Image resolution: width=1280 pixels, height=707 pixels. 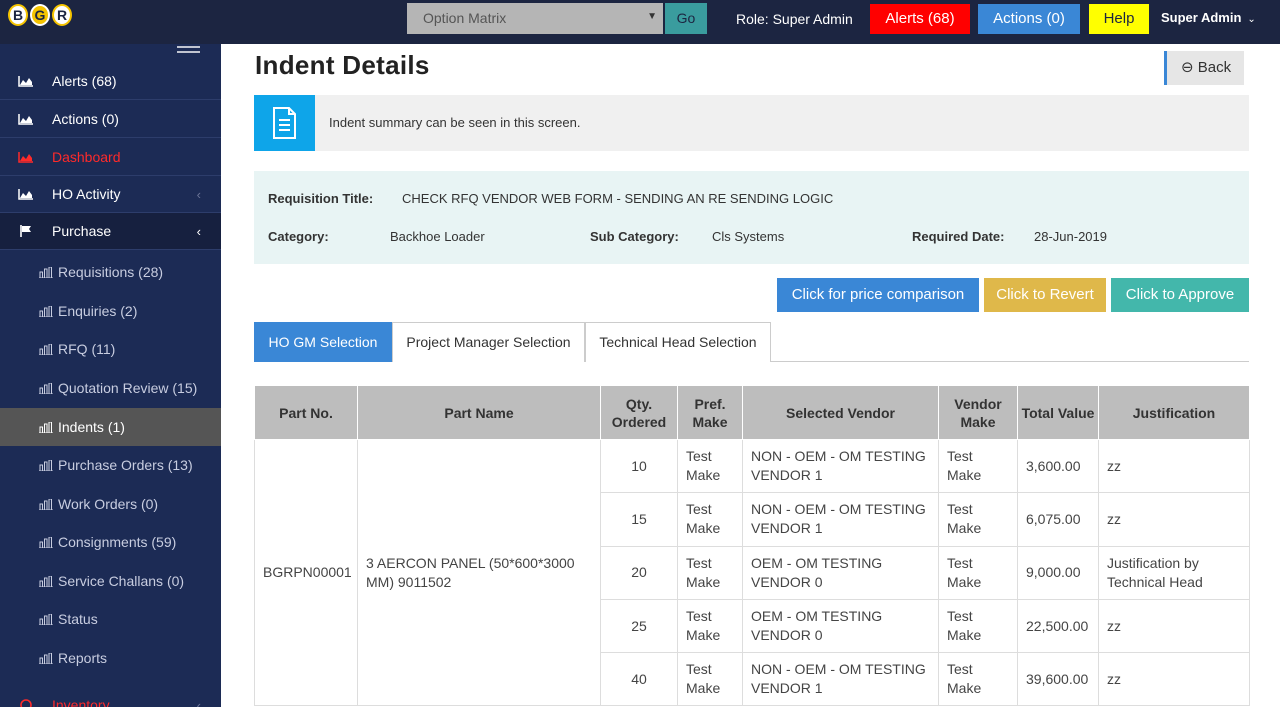 I want to click on actions-button: Actions (0), so click(x=1029, y=19).